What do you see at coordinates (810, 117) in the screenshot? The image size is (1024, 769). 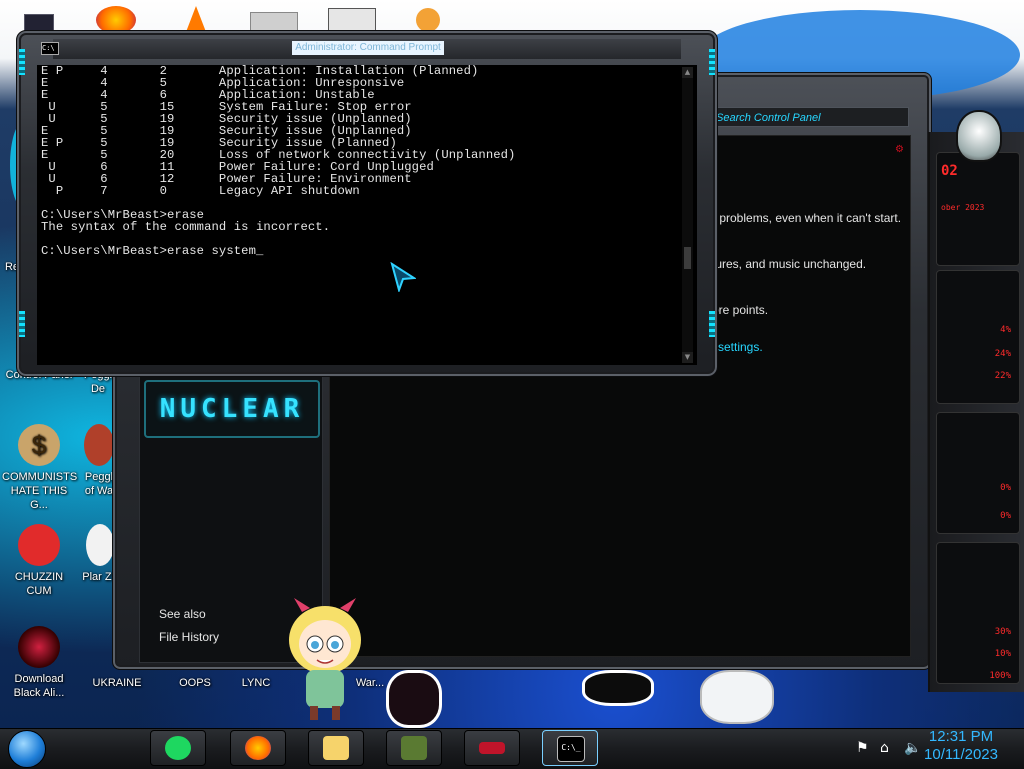 I see `search-control-panel-input: Search Control Panel` at bounding box center [810, 117].